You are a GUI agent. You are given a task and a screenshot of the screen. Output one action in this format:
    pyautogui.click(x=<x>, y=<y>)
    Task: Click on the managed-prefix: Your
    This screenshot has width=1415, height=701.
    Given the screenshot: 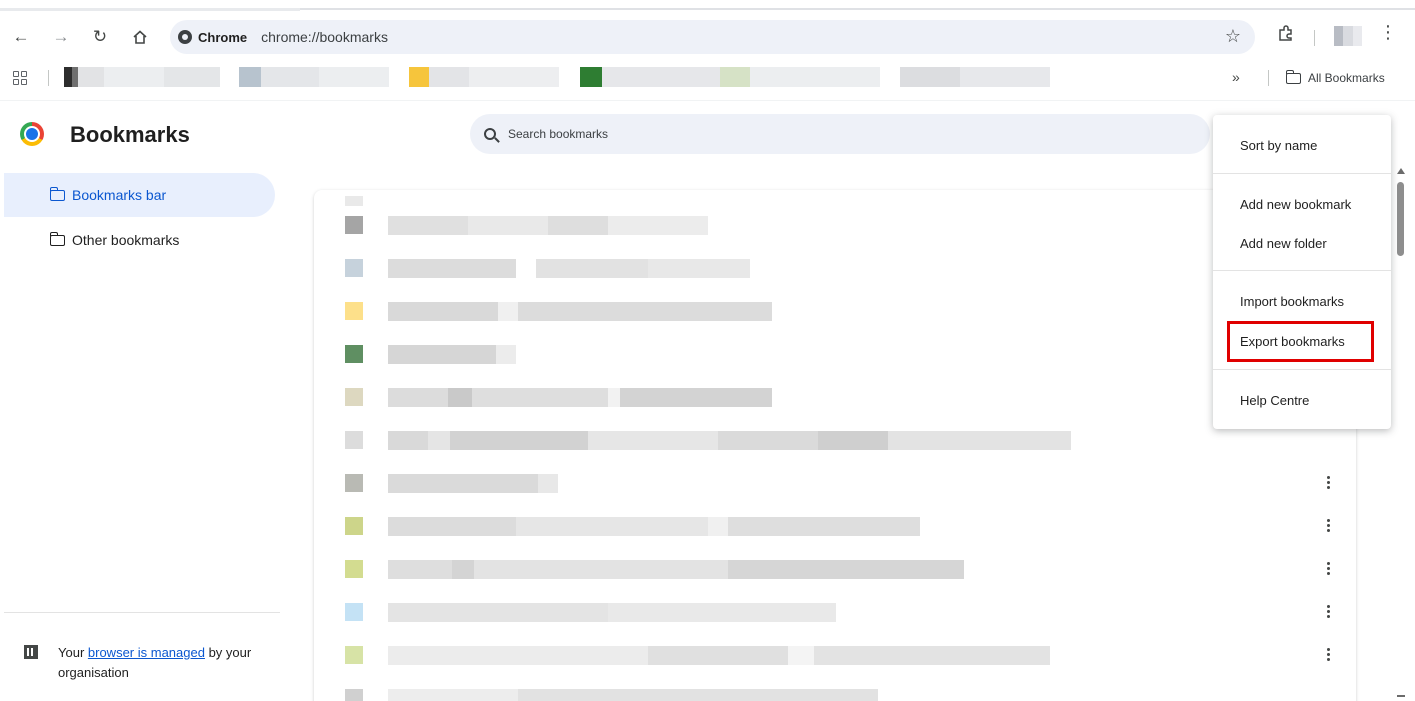 What is the action you would take?
    pyautogui.click(x=73, y=652)
    